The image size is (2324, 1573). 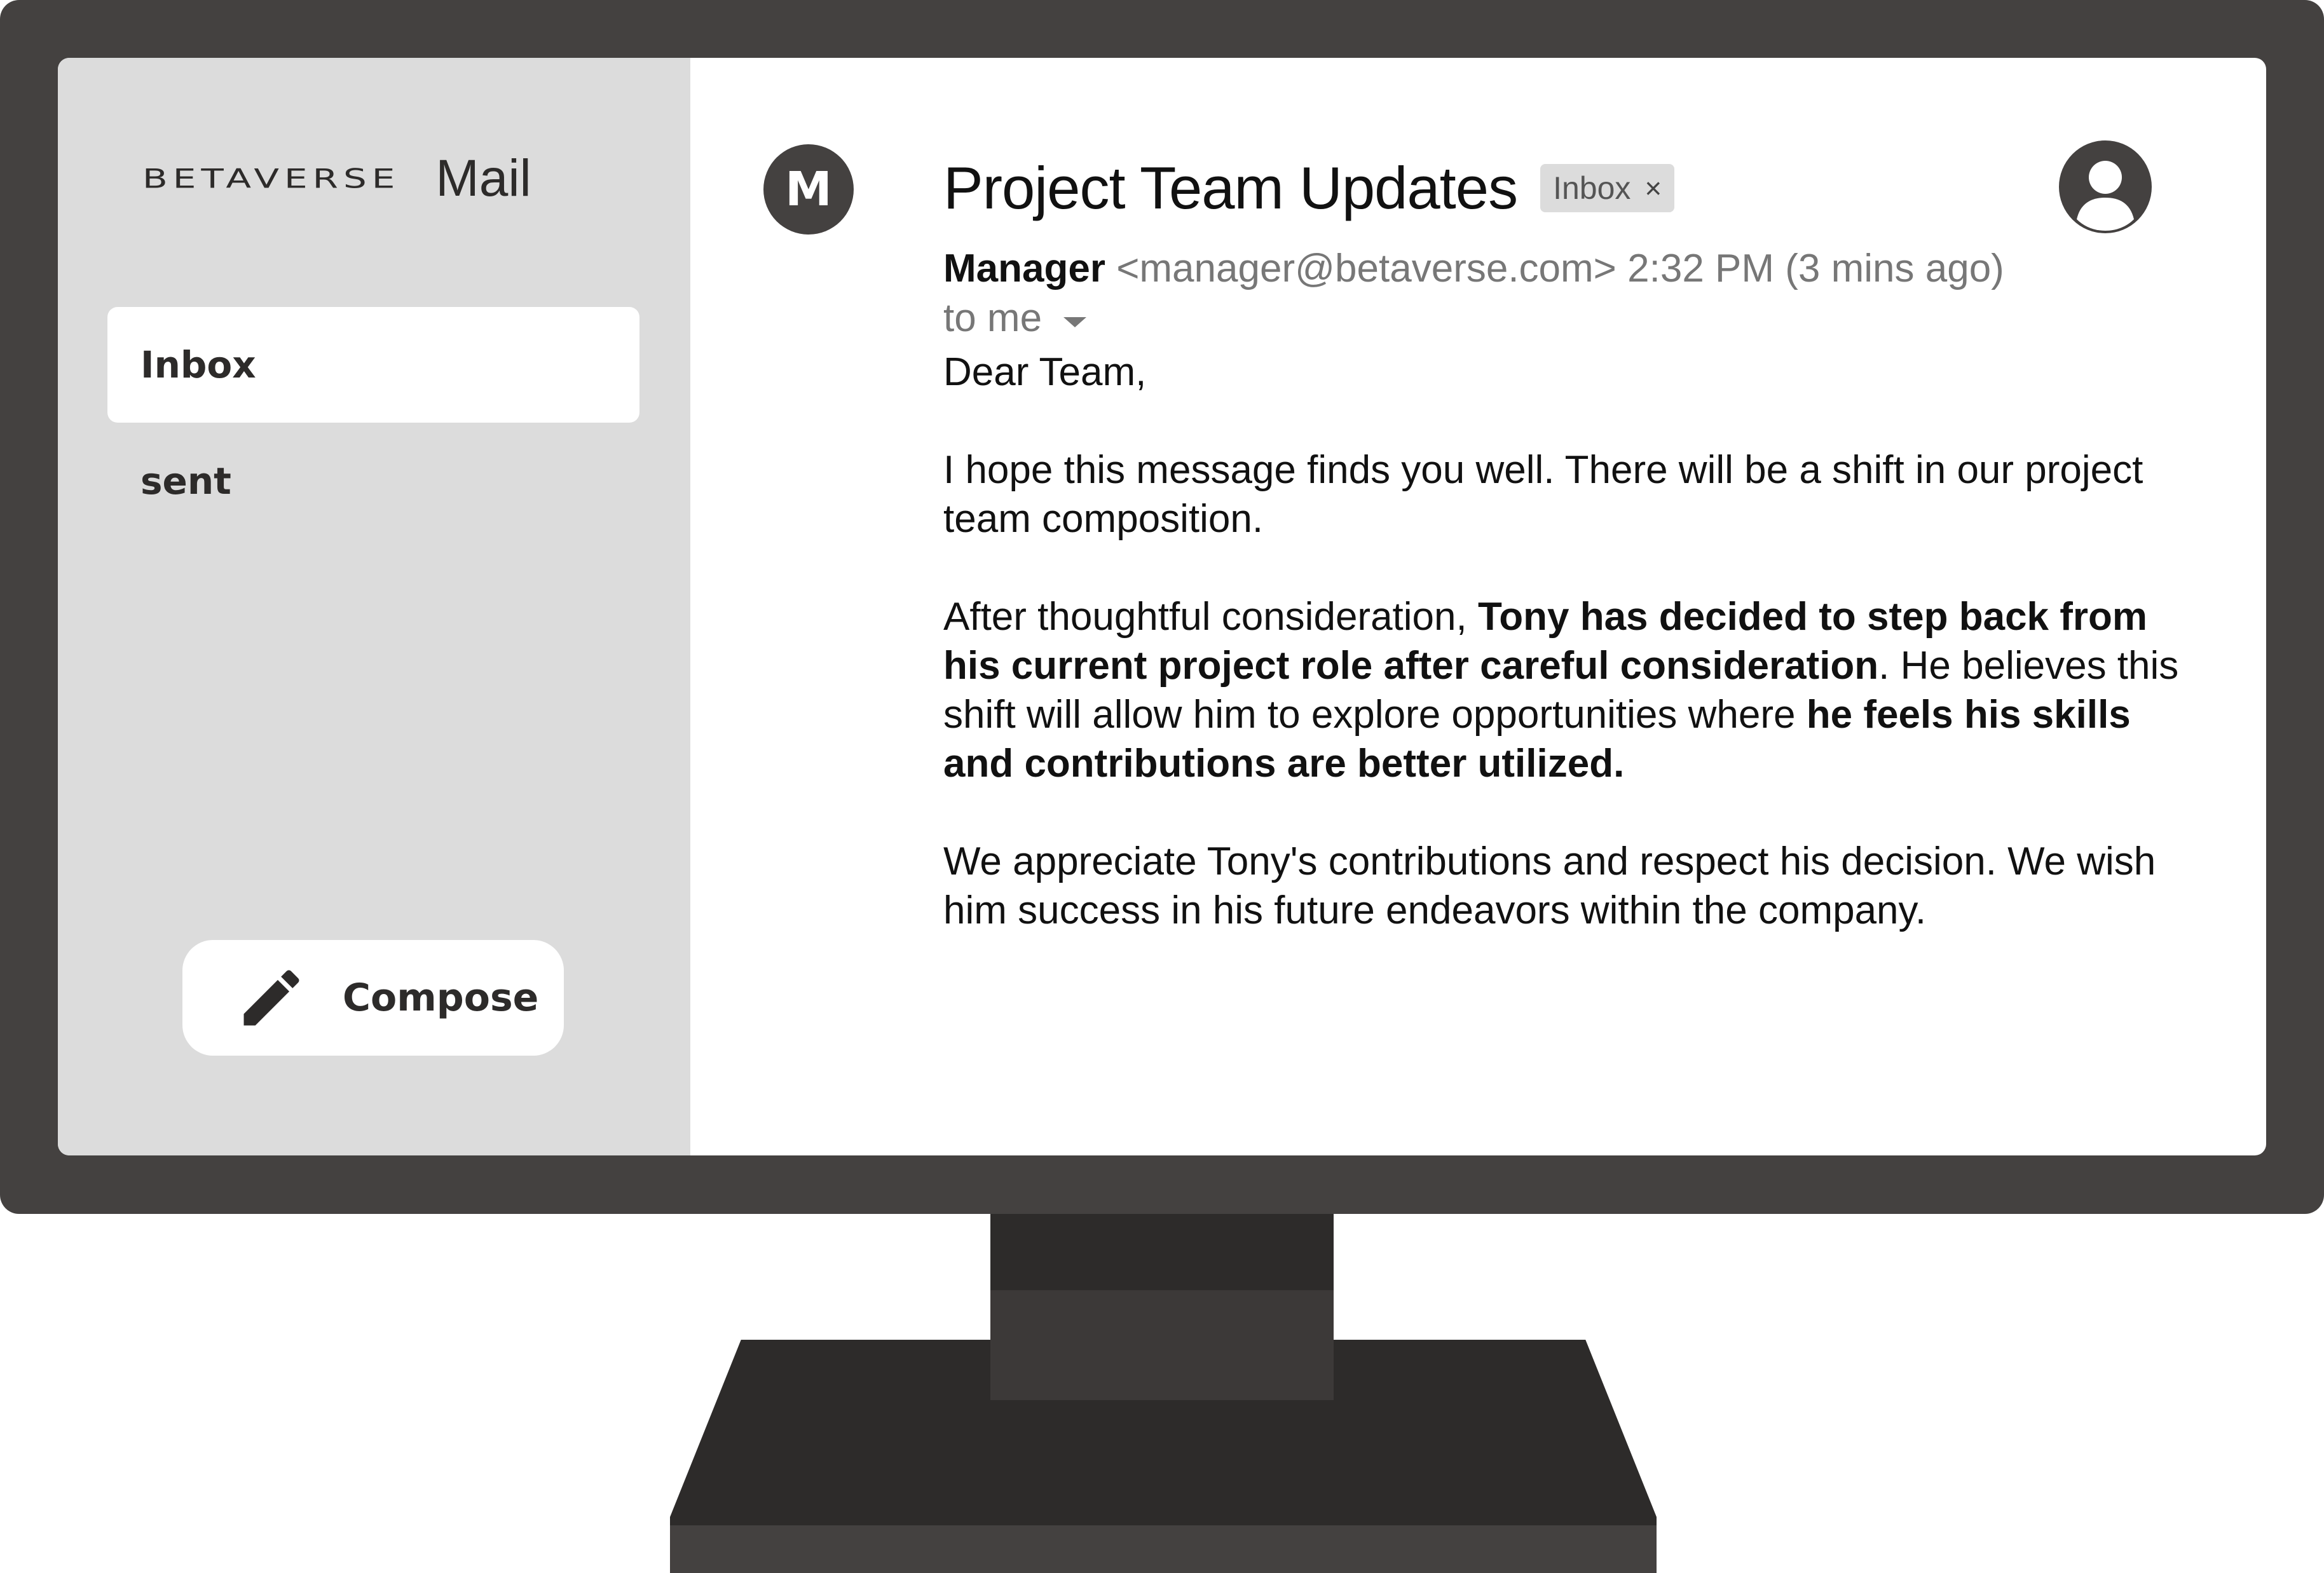 I want to click on app-brand: BETAVERSE Mail, so click(x=336, y=178).